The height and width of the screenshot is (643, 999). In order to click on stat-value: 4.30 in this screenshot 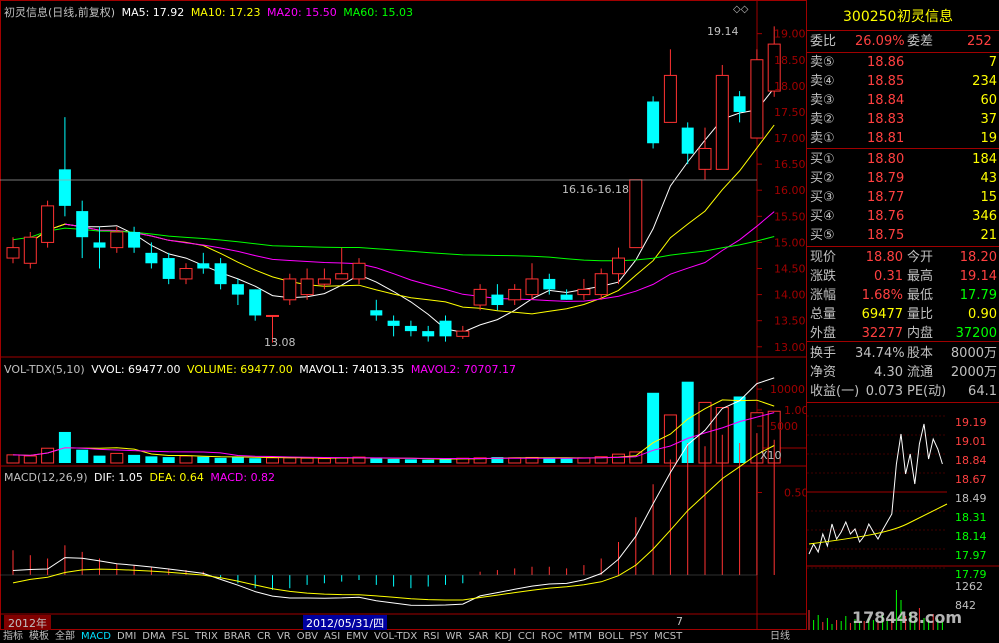, I will do `click(888, 372)`.